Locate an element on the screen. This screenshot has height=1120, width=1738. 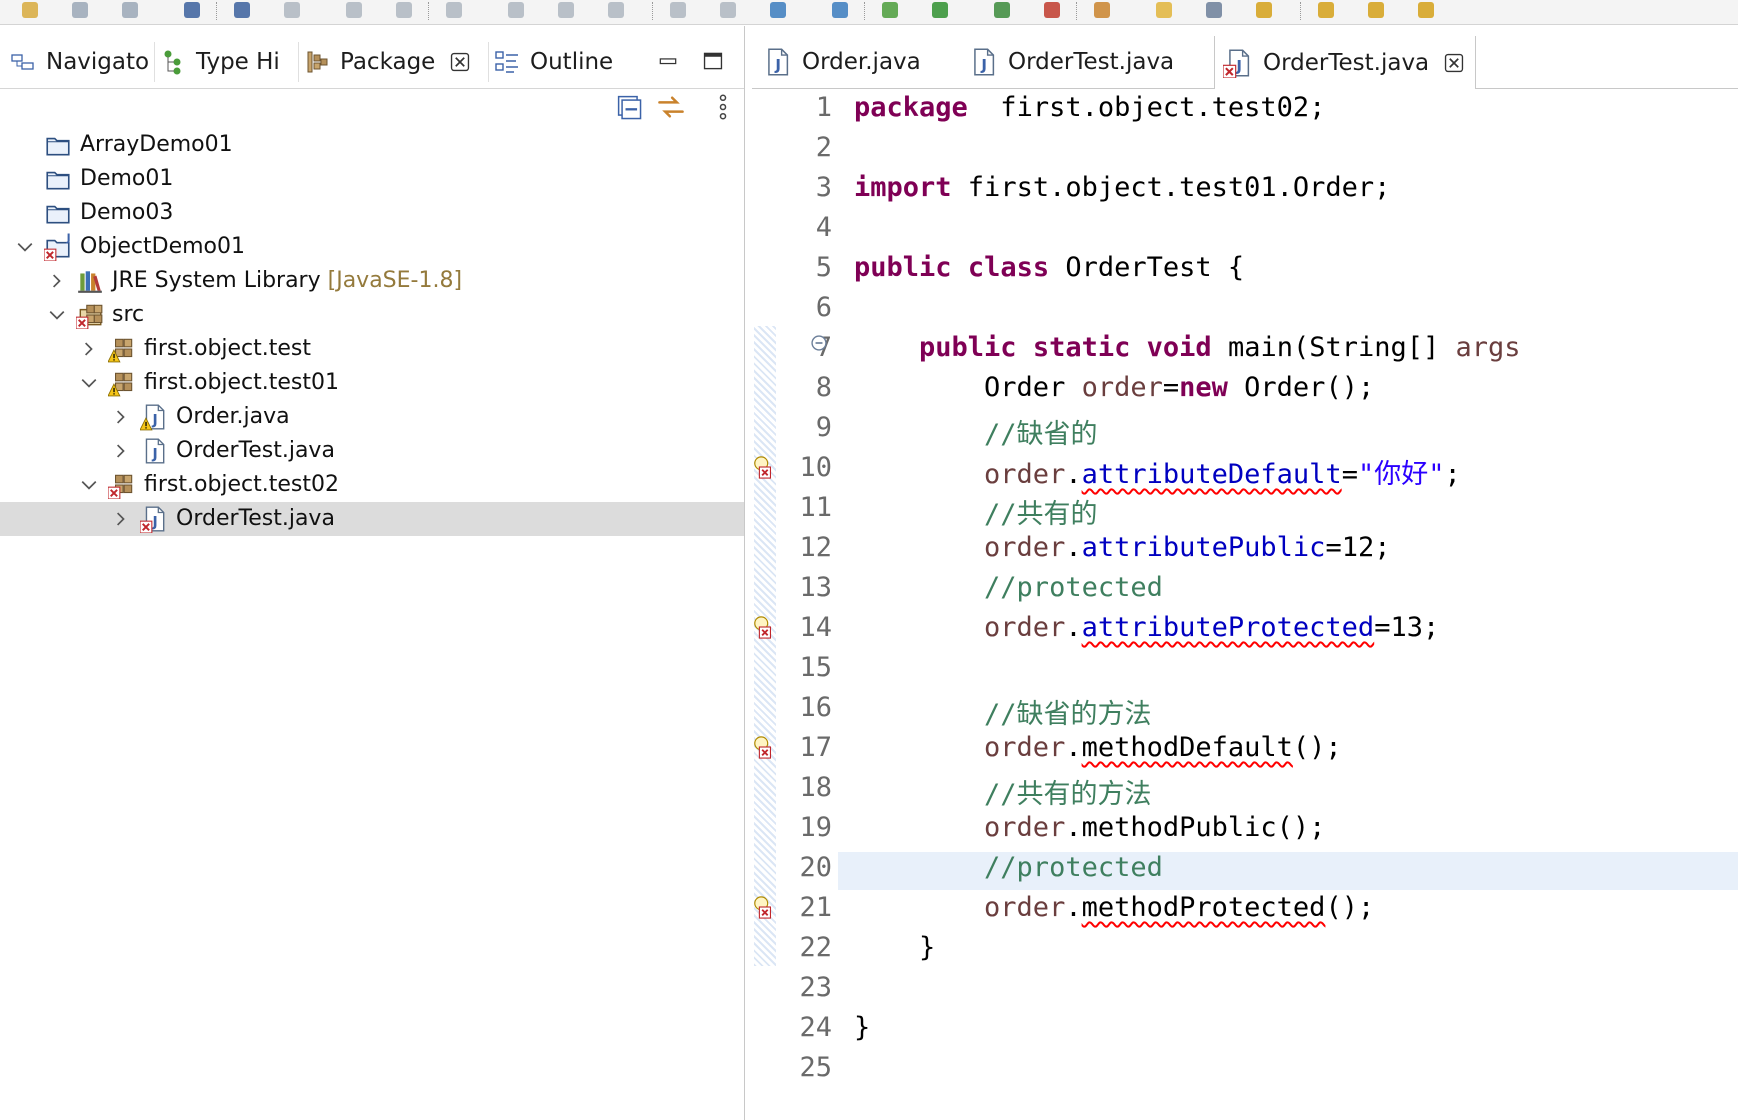
task-icon is located at coordinates (1214, 11).